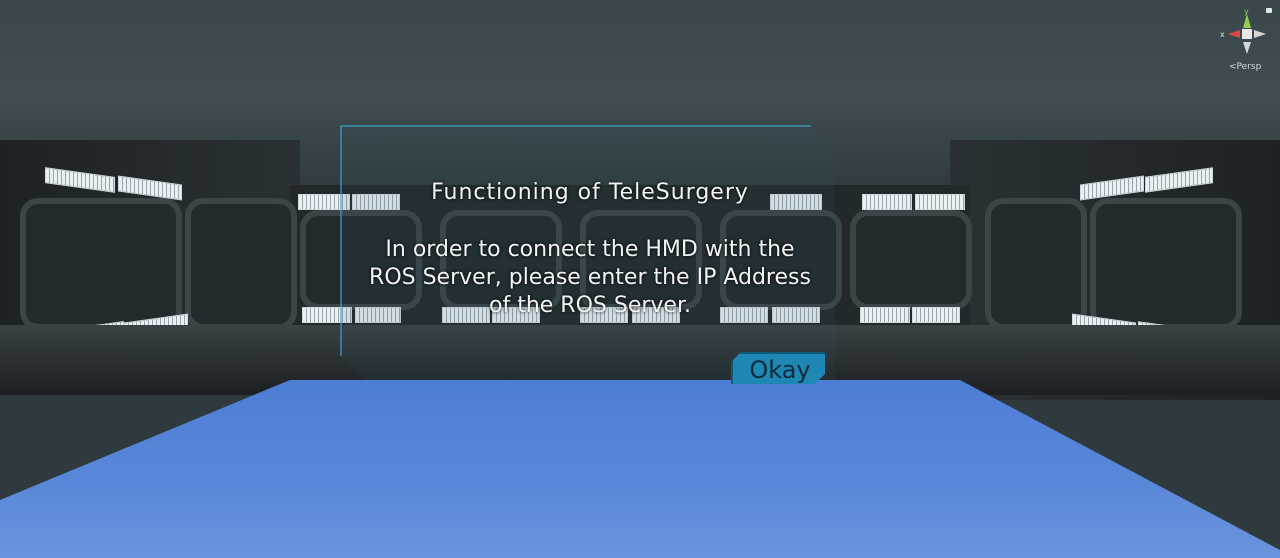 This screenshot has height=558, width=1280. I want to click on lock-icon, so click(1269, 10).